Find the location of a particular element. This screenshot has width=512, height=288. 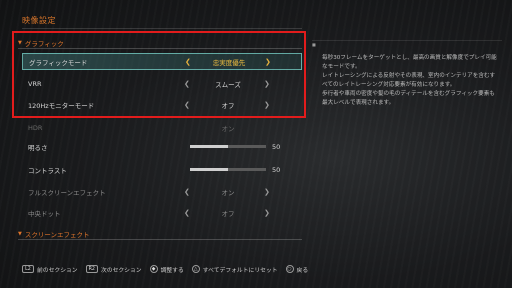

hint-label: 調整する is located at coordinates (172, 270).